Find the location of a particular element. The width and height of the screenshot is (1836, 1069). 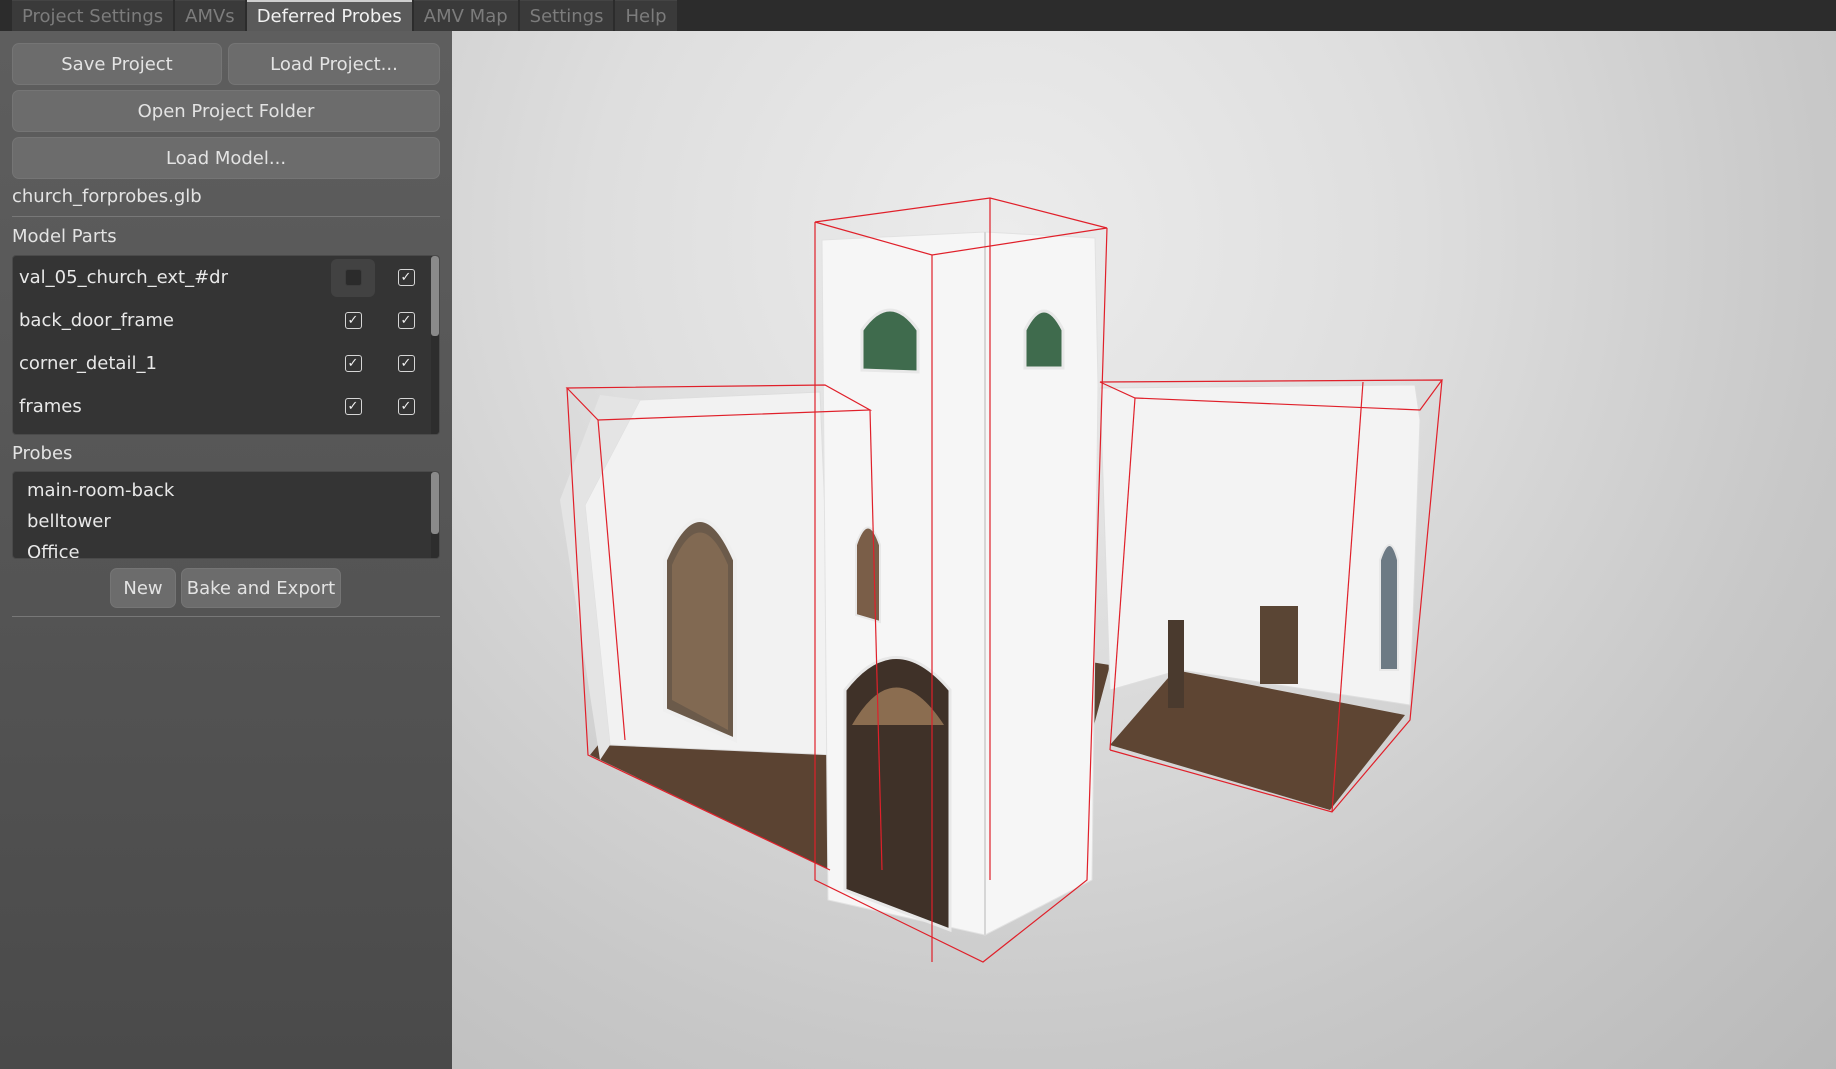

bake-and-export-button: Bake and Export is located at coordinates (261, 588).